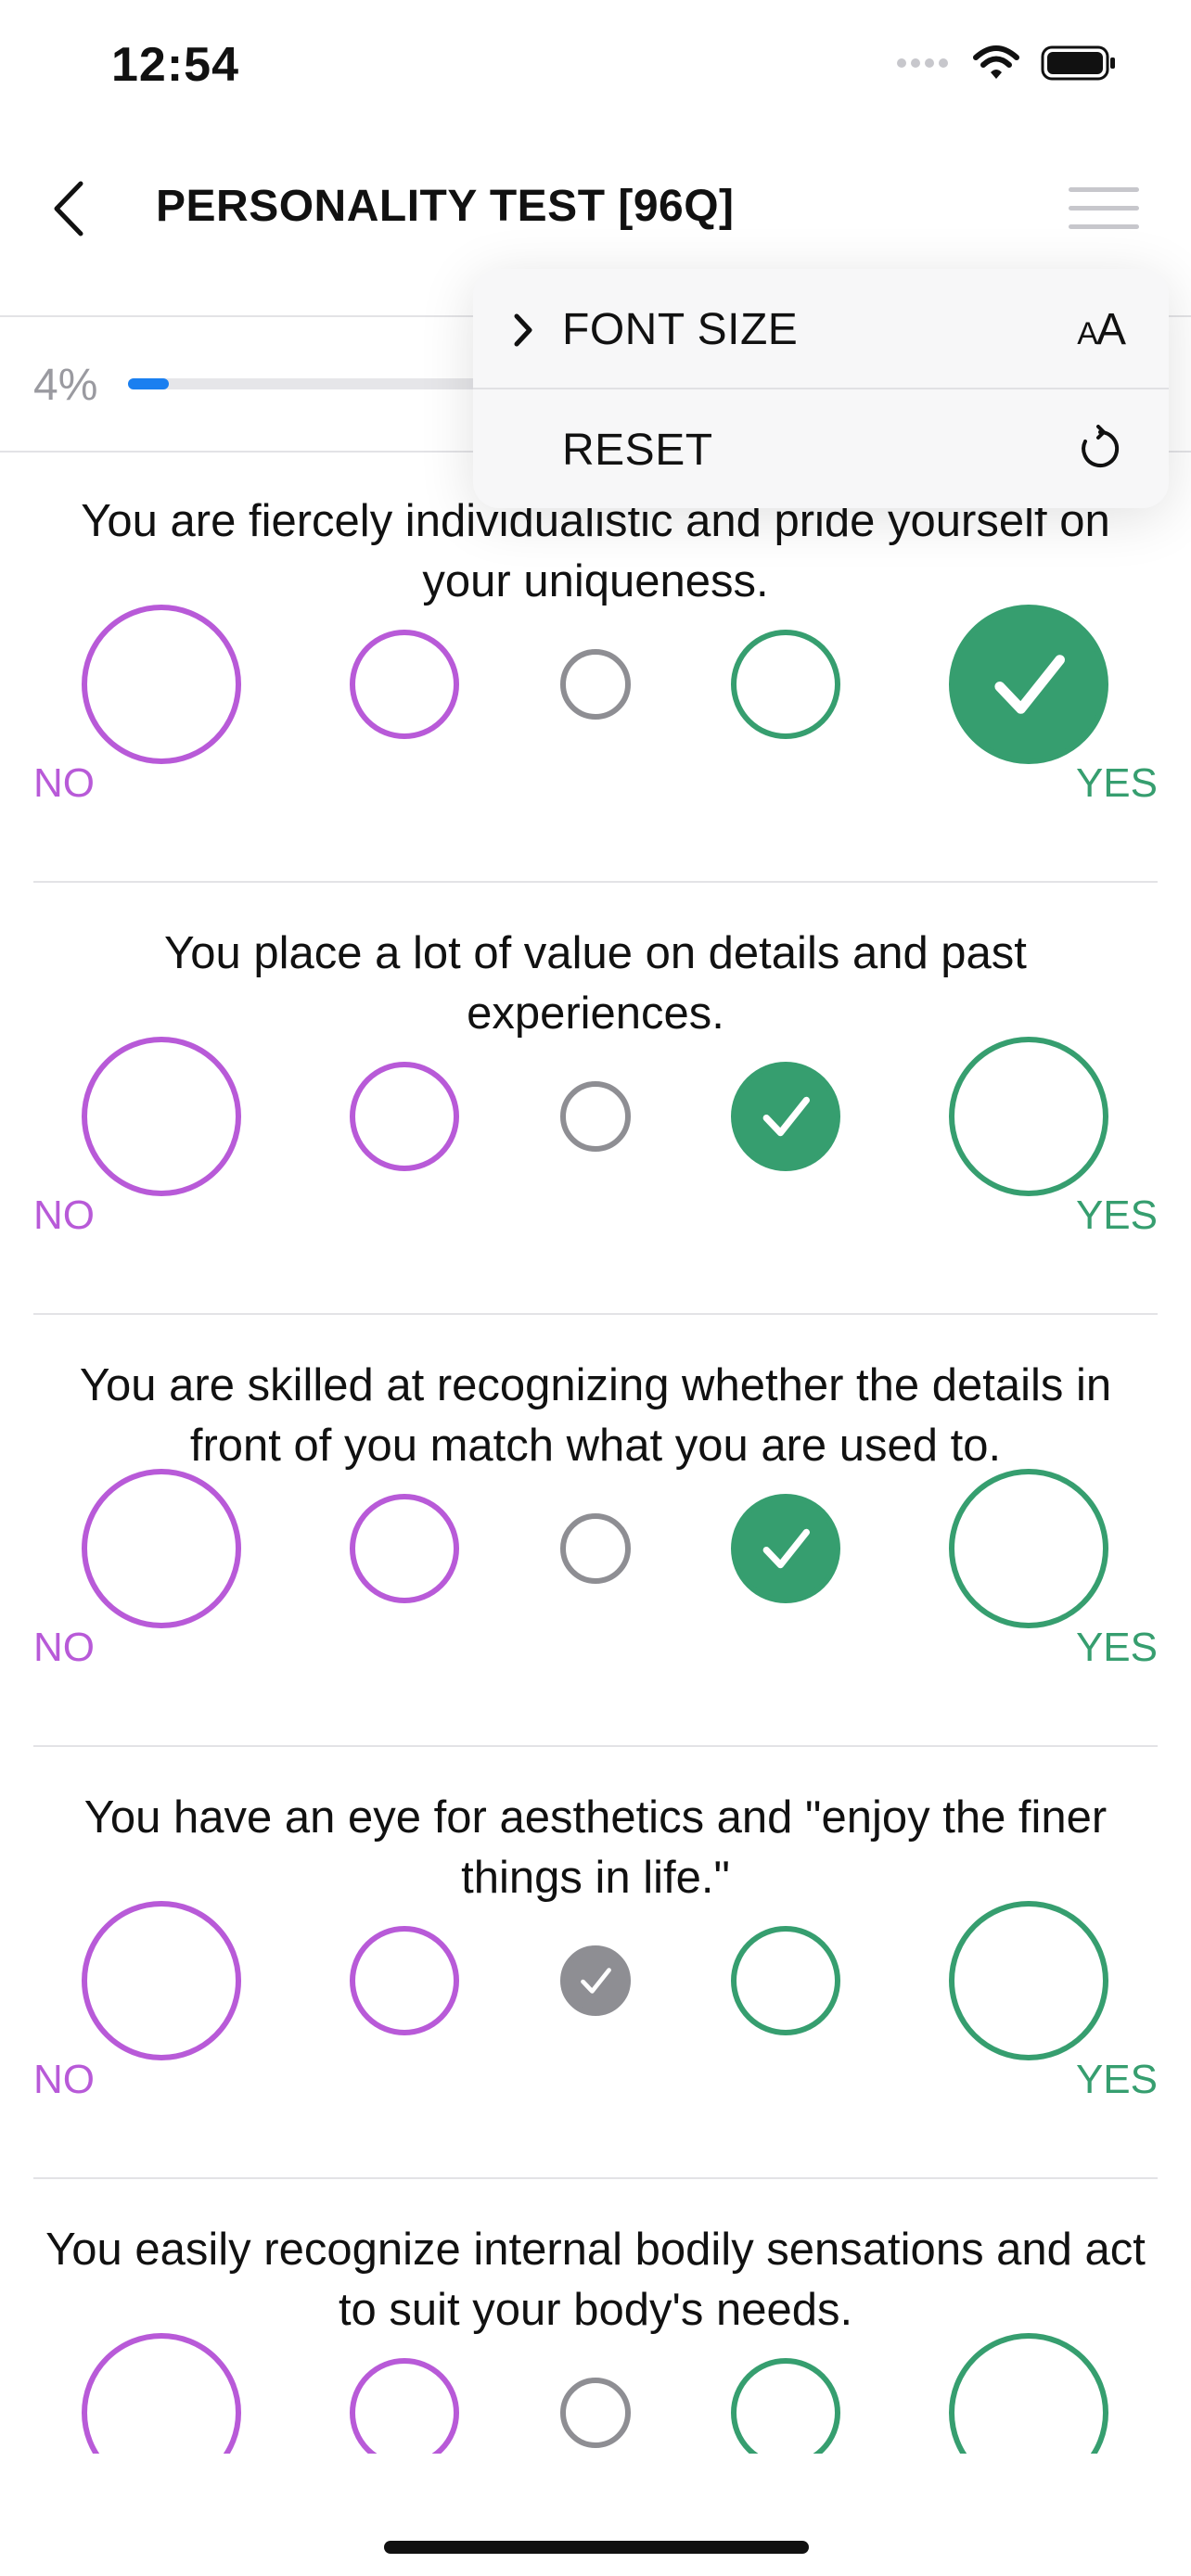  Describe the element at coordinates (996, 62) in the screenshot. I see `wifi-icon` at that location.